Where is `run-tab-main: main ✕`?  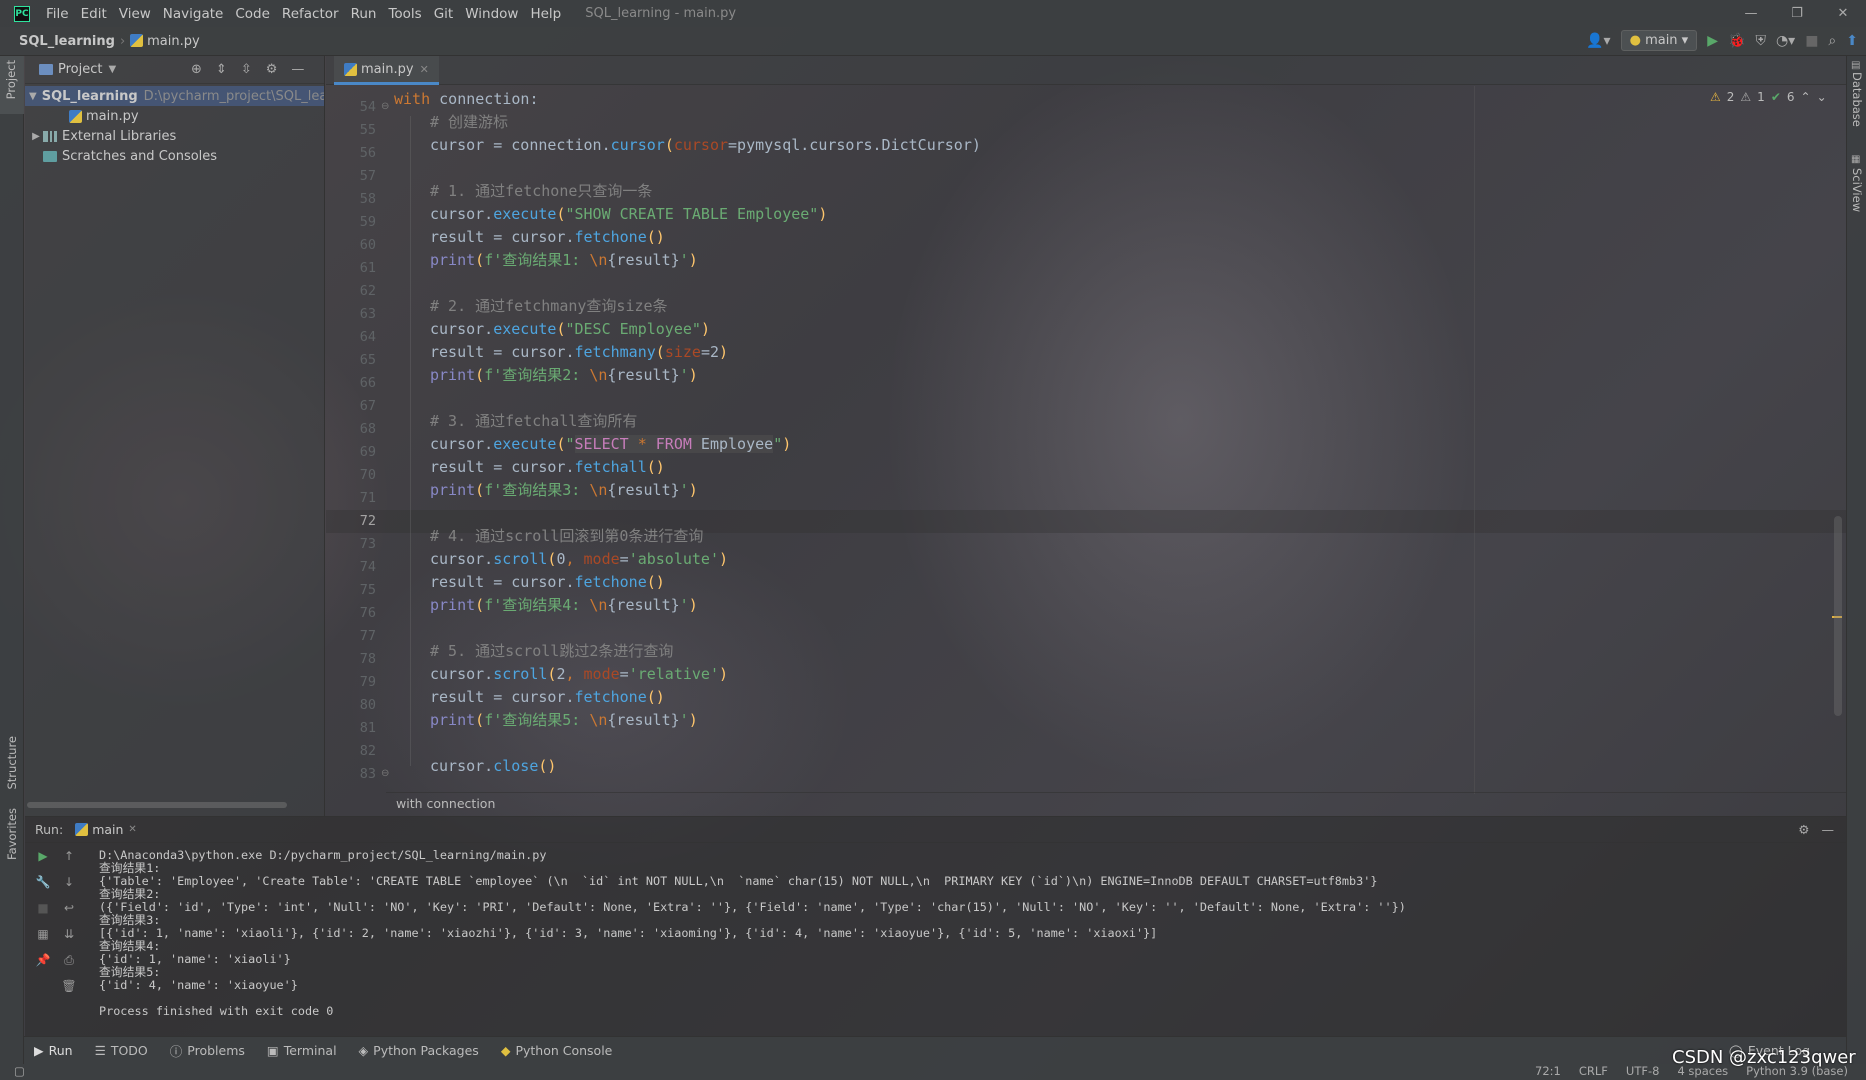 run-tab-main: main ✕ is located at coordinates (106, 829).